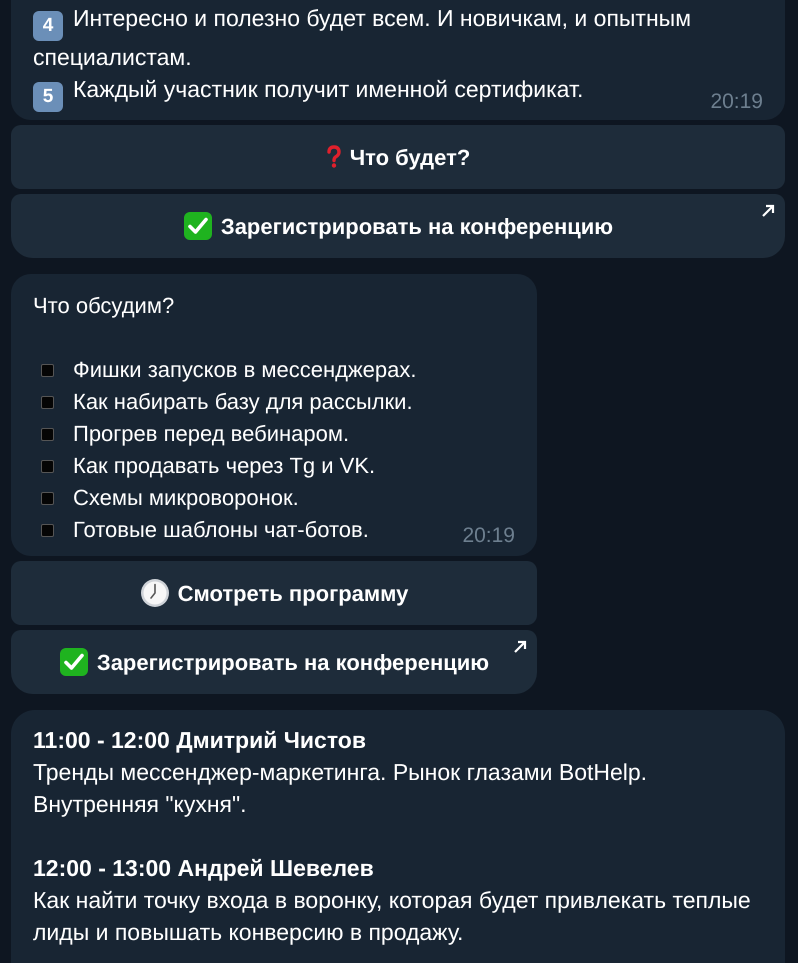 Image resolution: width=798 pixels, height=963 pixels. What do you see at coordinates (245, 370) in the screenshot?
I see `list-item-text: Фишки запусков в мессенджерах.` at bounding box center [245, 370].